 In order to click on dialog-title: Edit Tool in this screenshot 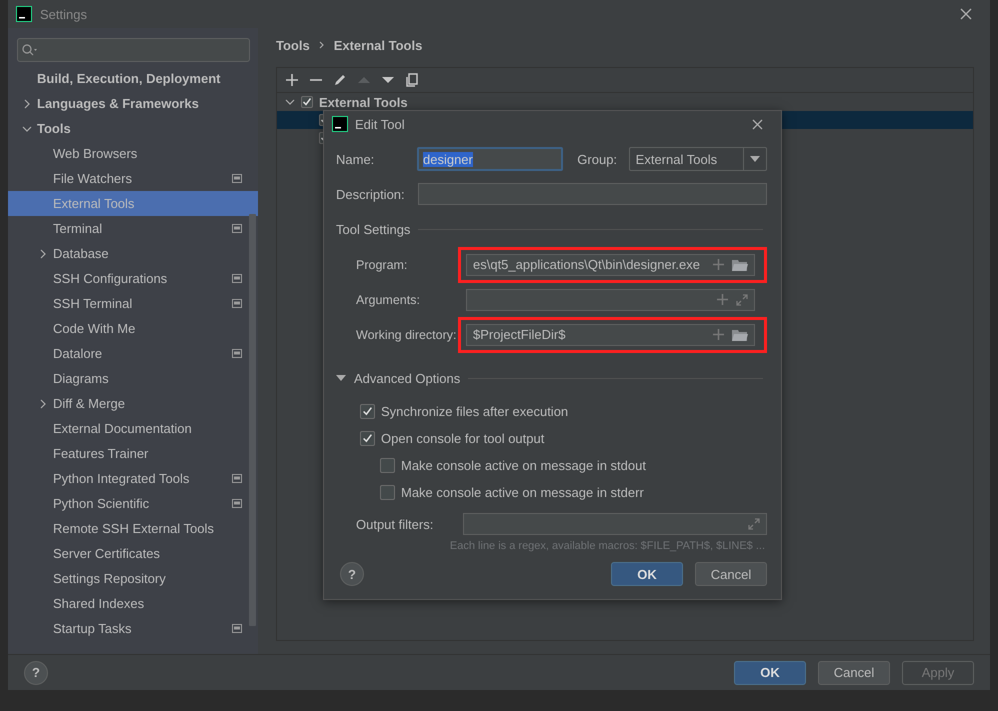, I will do `click(380, 124)`.